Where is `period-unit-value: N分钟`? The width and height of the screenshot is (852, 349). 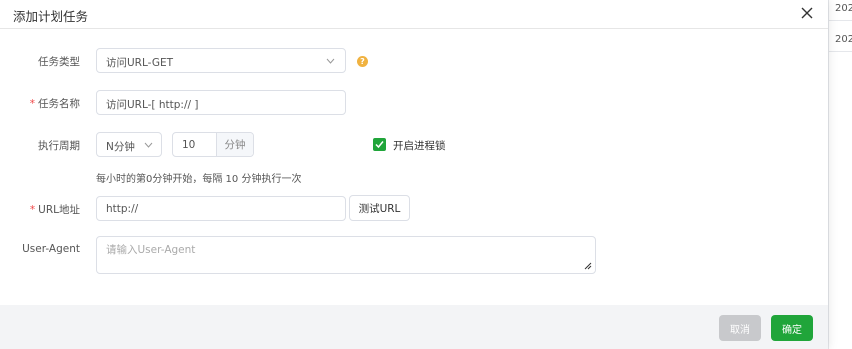
period-unit-value: N分钟 is located at coordinates (120, 147).